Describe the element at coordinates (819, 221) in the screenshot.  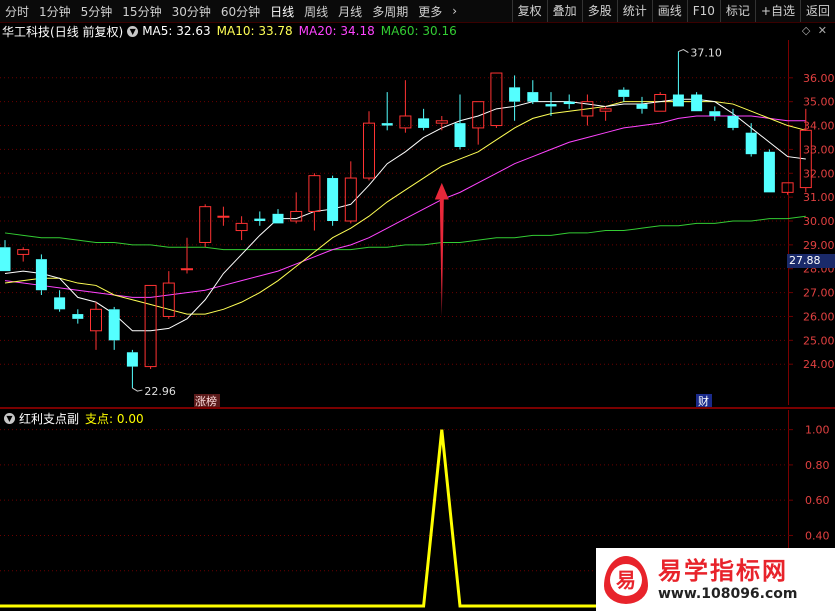
I see `price-tick-label: 30.00` at that location.